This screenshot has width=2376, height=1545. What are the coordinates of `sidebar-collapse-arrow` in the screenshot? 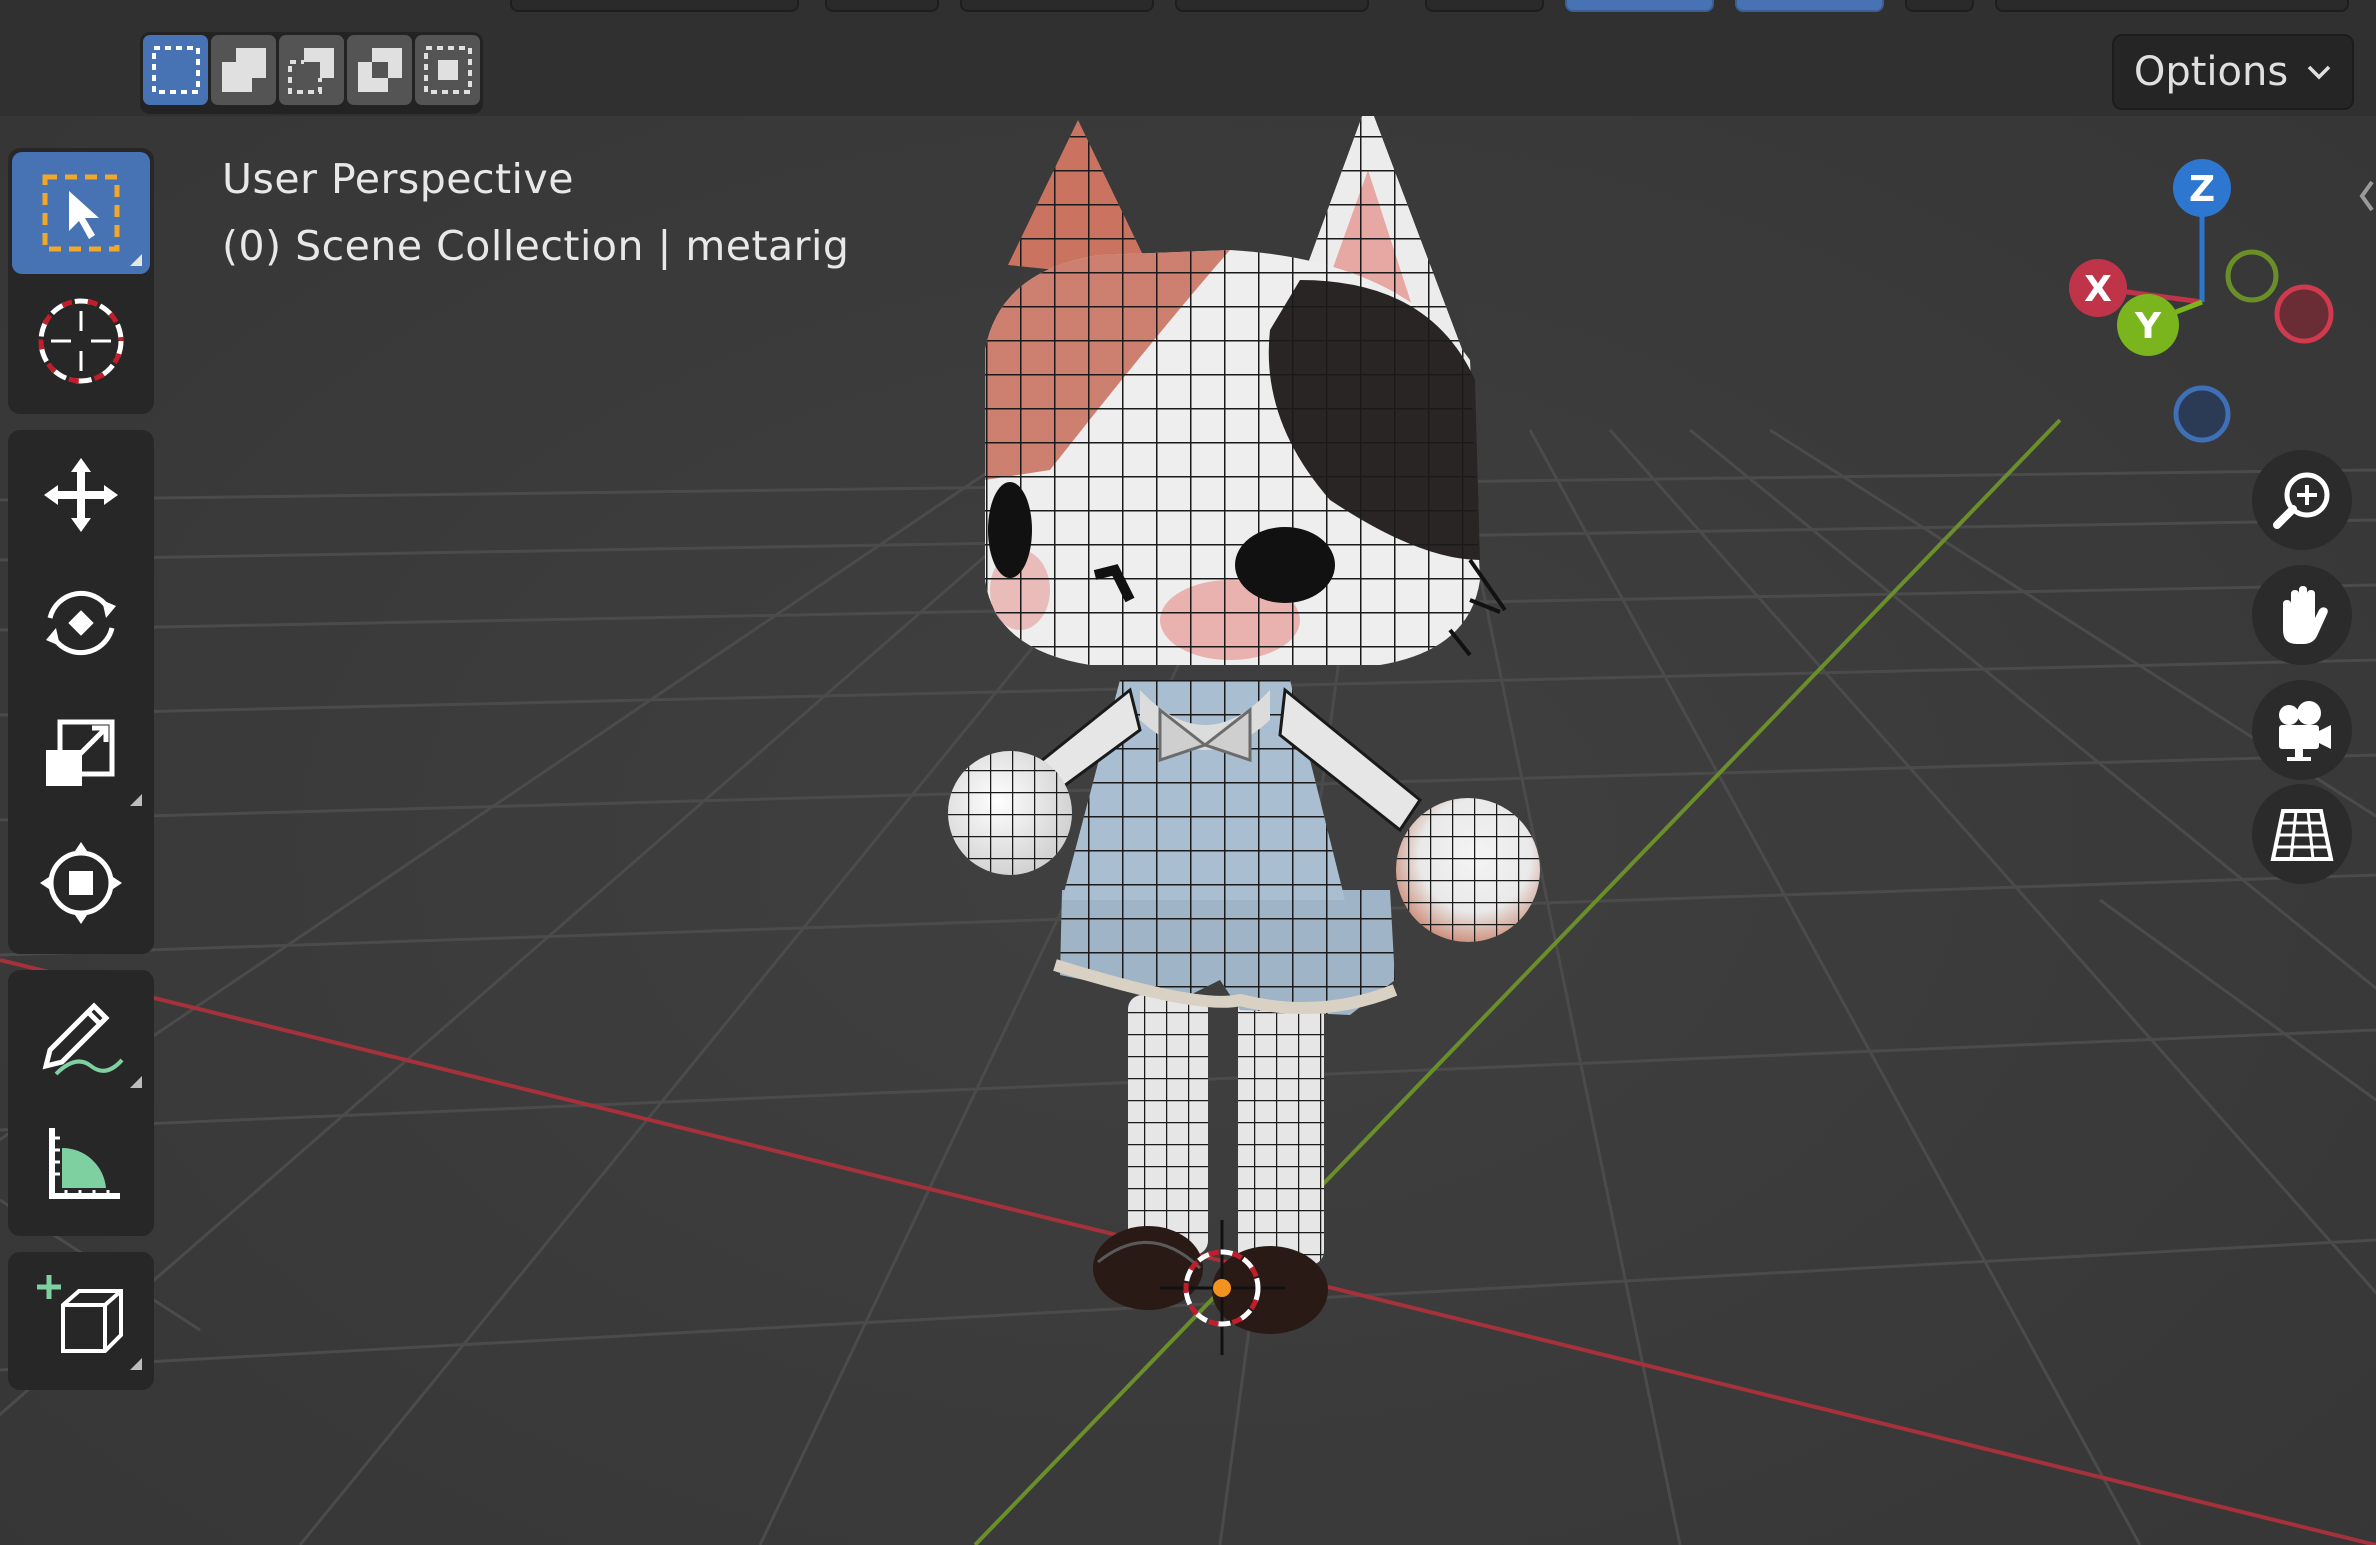 It's located at (2367, 196).